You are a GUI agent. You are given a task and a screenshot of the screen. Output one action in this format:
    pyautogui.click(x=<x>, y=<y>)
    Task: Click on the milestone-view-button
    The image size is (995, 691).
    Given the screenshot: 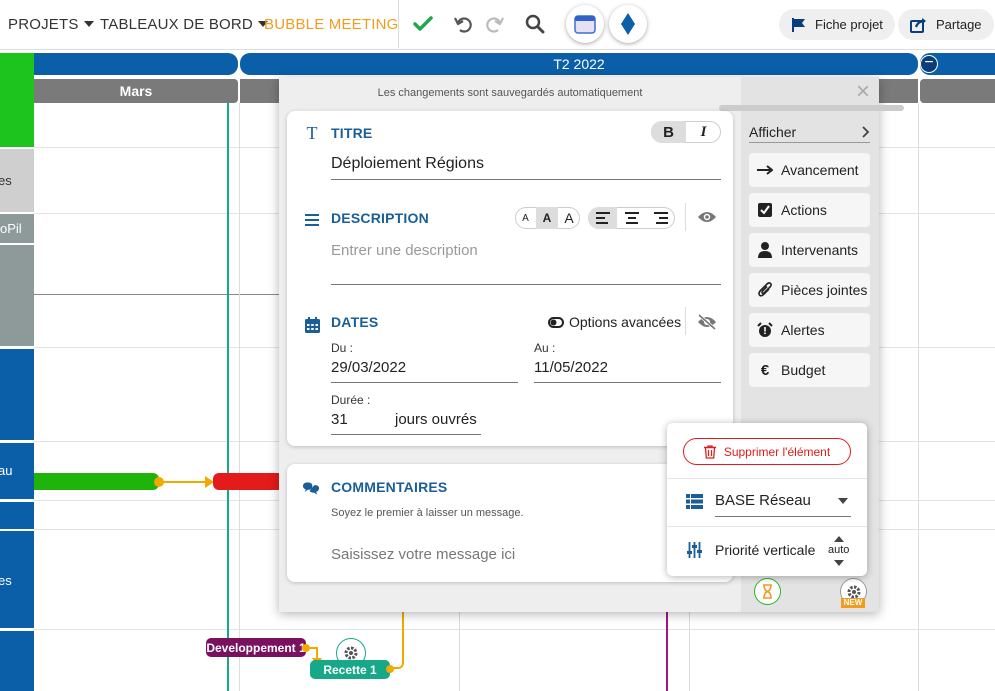 What is the action you would take?
    pyautogui.click(x=628, y=24)
    